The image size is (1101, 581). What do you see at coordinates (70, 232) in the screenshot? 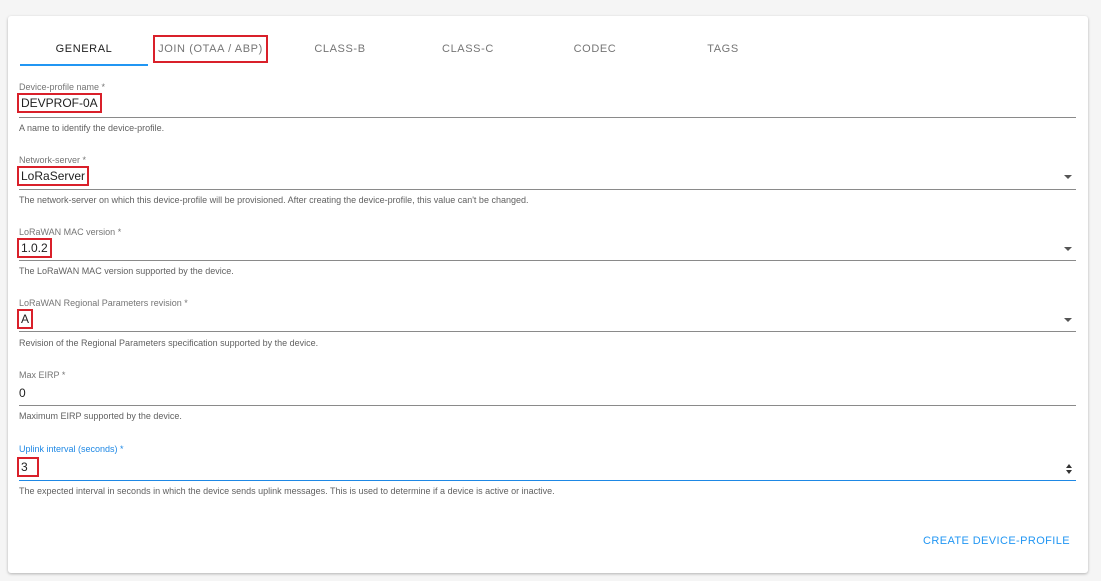
I see `mac-version-label: LoRaWAN MAC version *` at bounding box center [70, 232].